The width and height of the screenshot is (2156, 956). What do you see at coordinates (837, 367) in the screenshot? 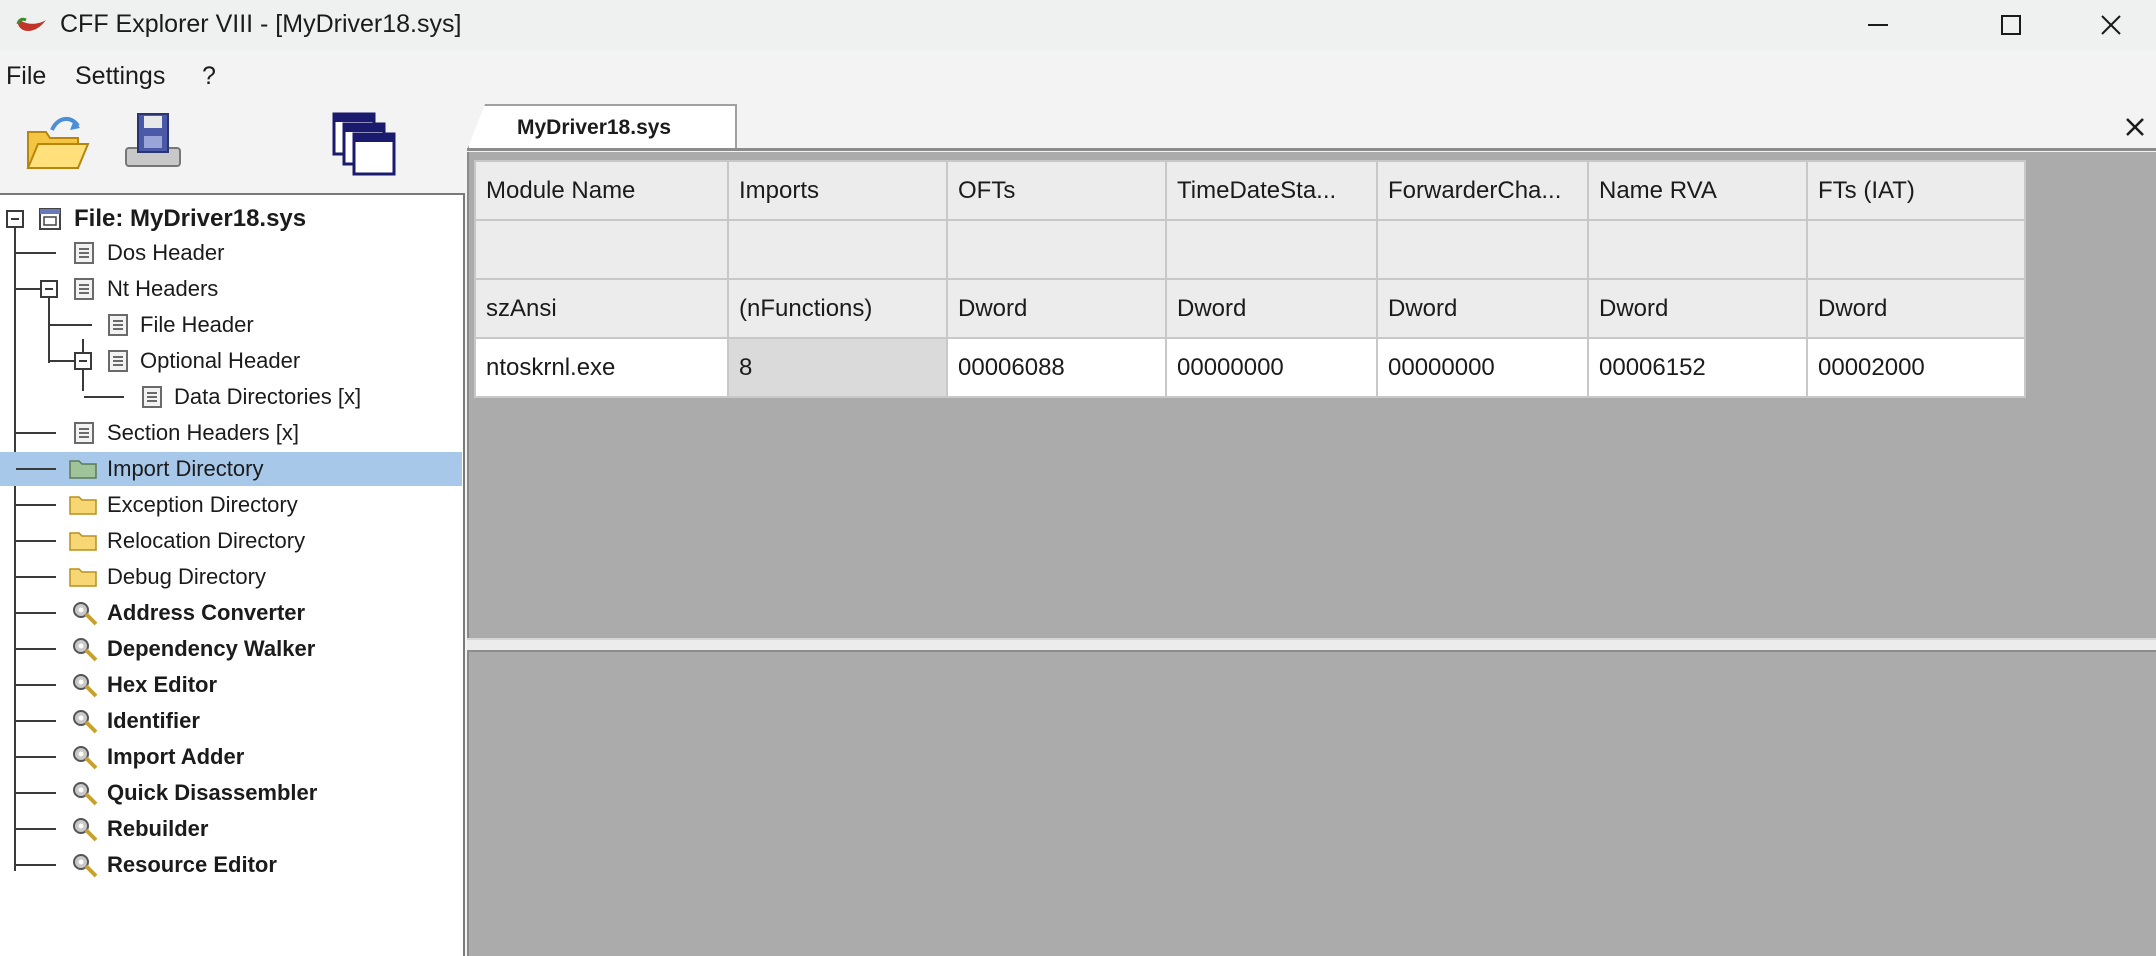
I see `imports-count-cell: 8` at bounding box center [837, 367].